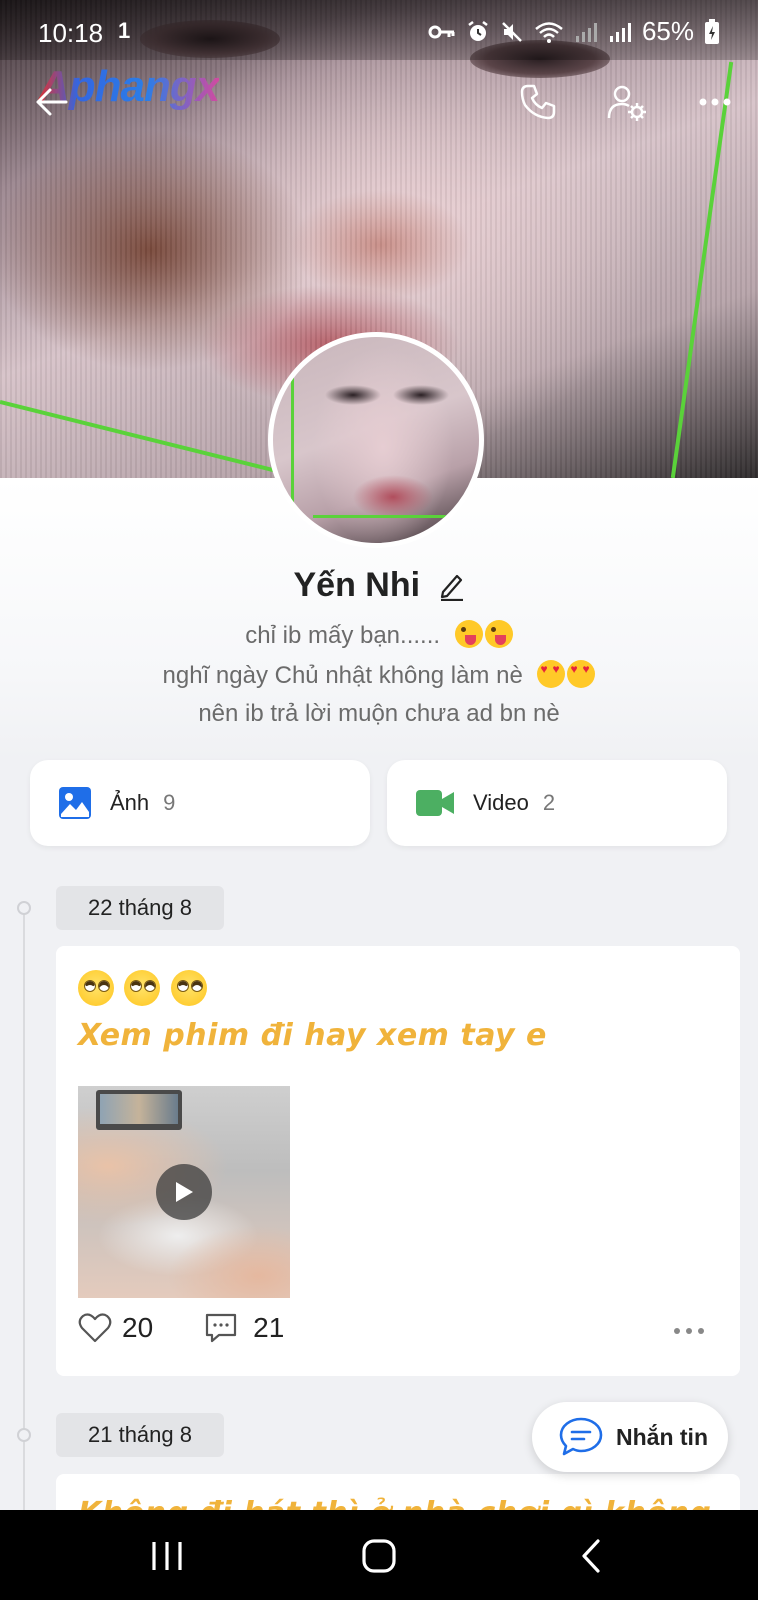  Describe the element at coordinates (512, 31) in the screenshot. I see `mute-icon` at that location.